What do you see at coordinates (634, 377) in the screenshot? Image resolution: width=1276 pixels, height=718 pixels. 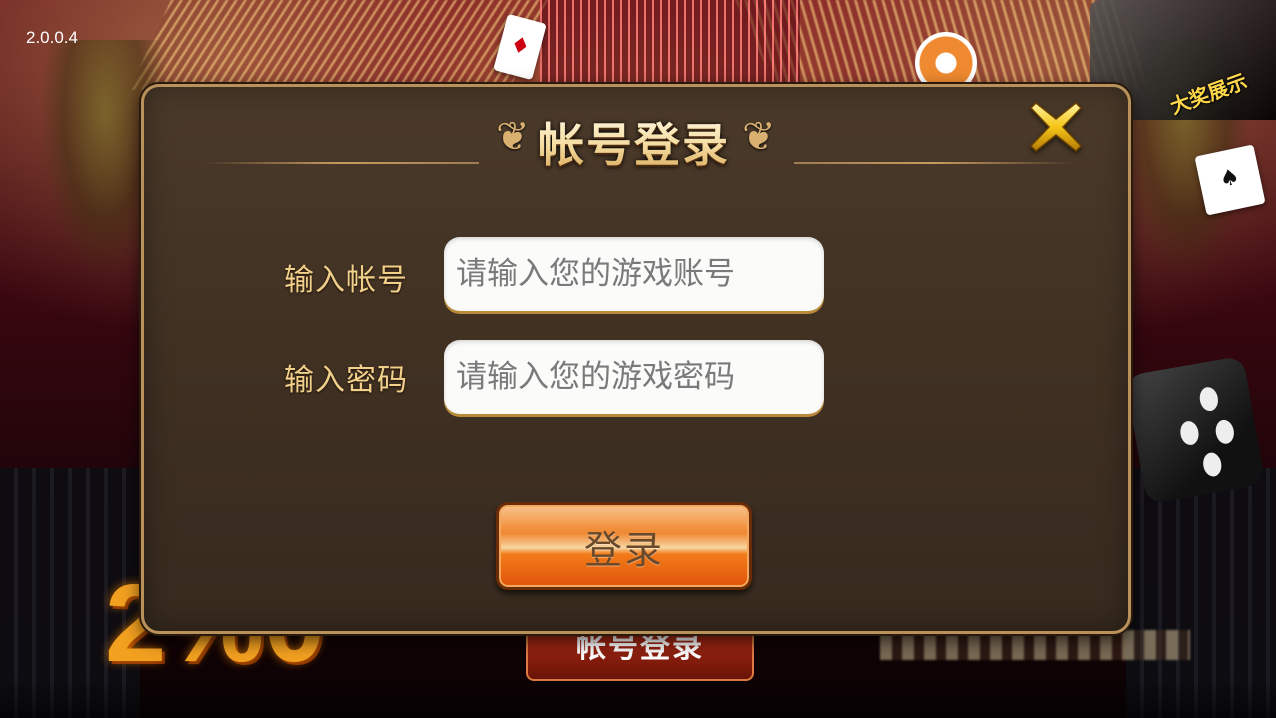 I see `password-input` at bounding box center [634, 377].